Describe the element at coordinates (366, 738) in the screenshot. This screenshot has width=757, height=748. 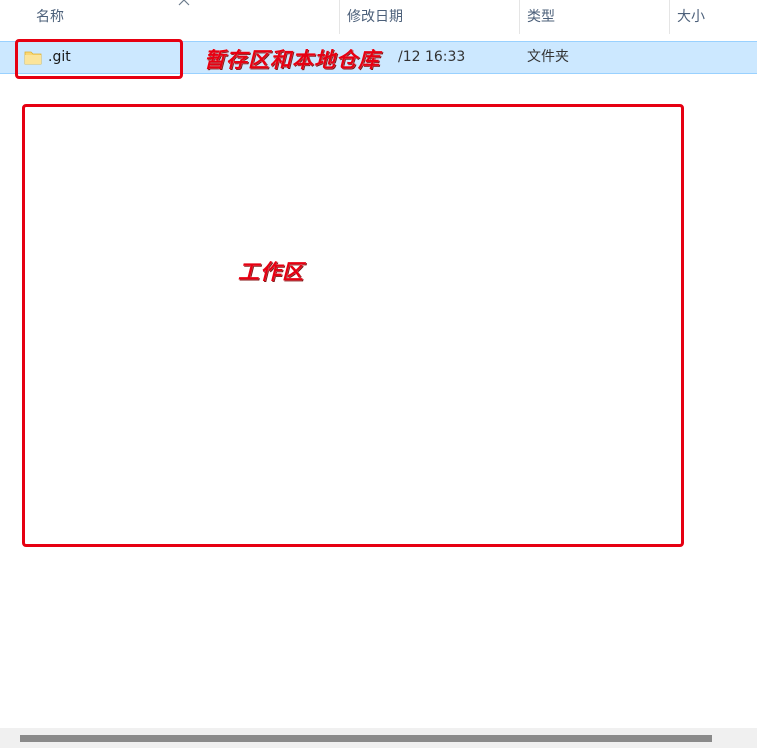
I see `scrollbar-thumb` at that location.